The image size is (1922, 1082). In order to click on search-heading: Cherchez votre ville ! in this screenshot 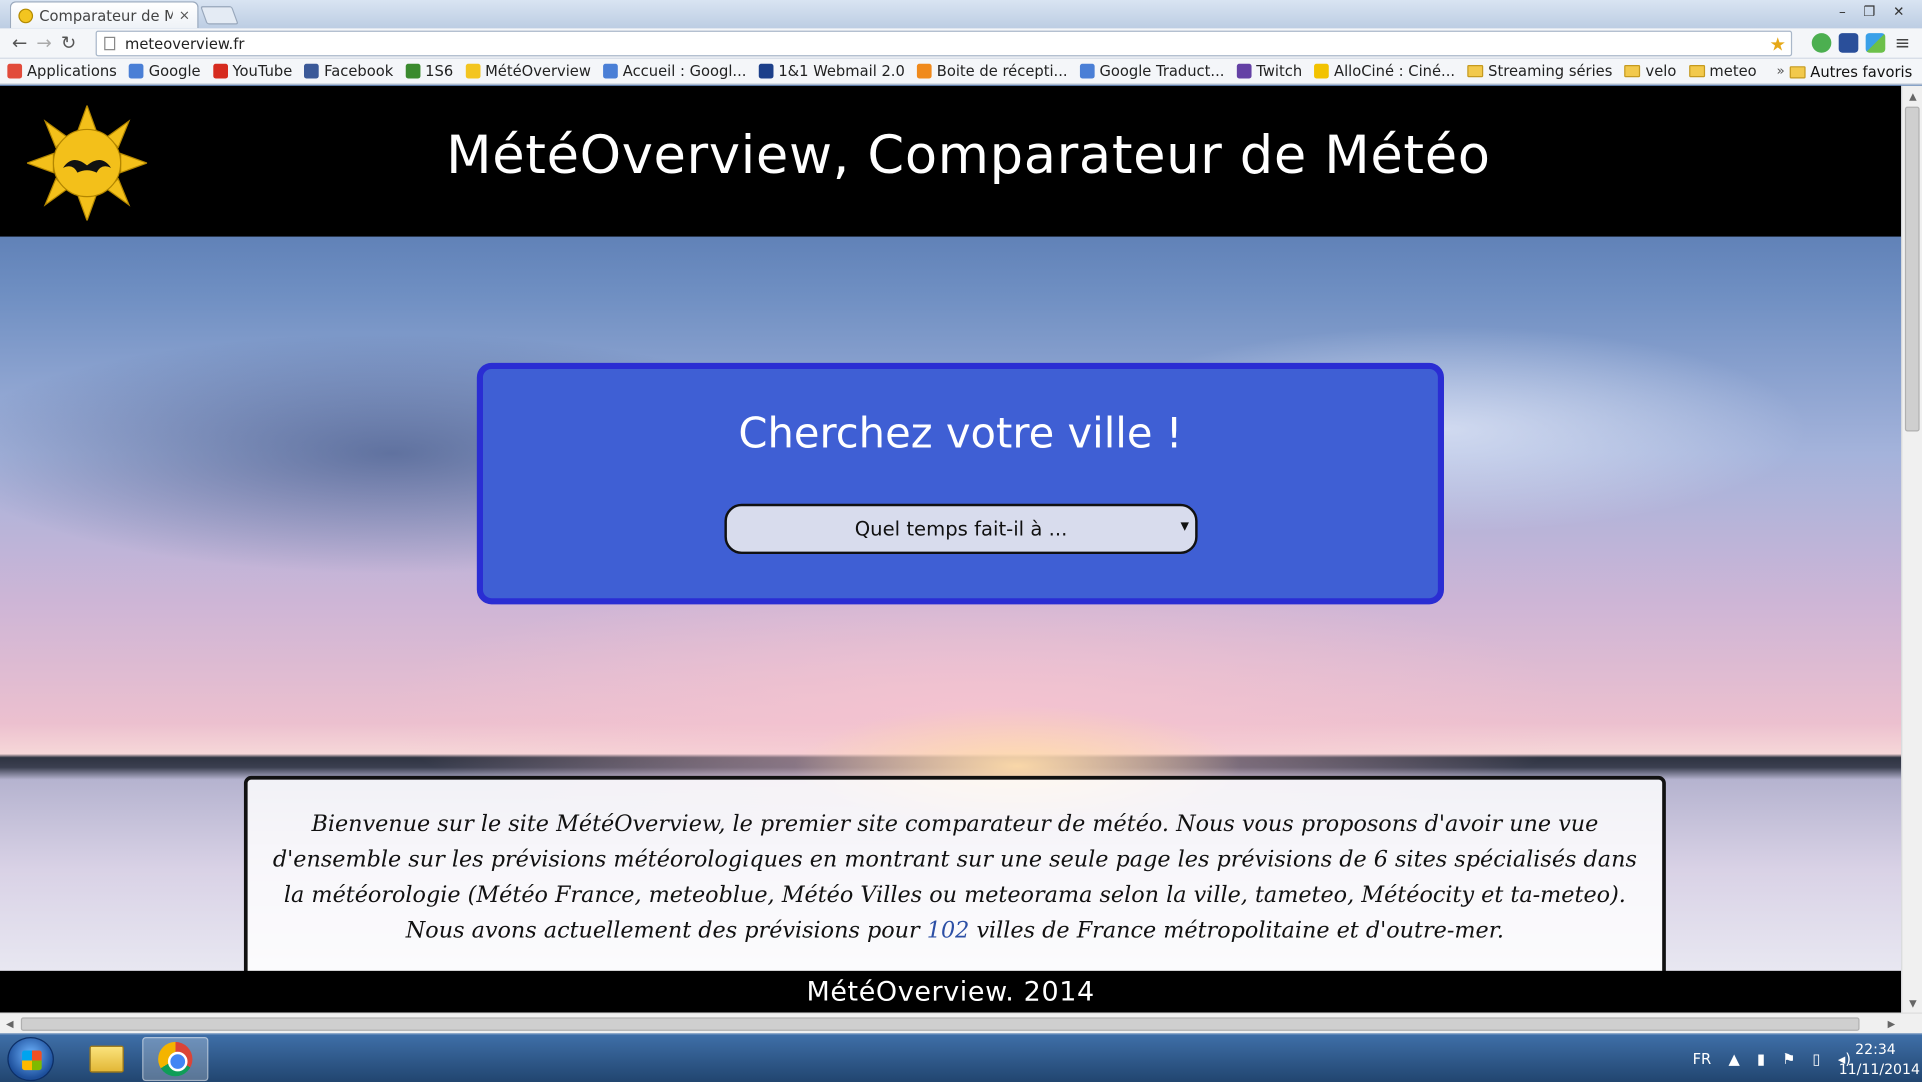, I will do `click(960, 434)`.